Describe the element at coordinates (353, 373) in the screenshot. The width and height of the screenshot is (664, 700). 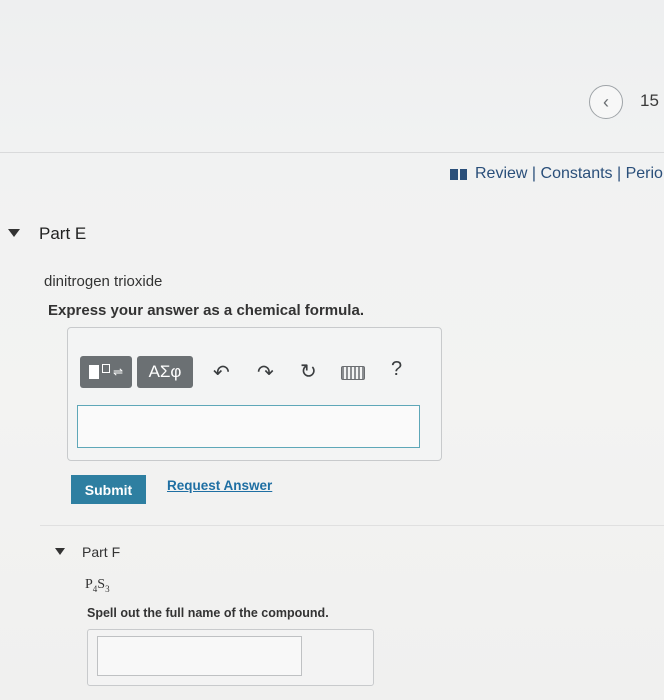
I see `keyboard-icon` at that location.